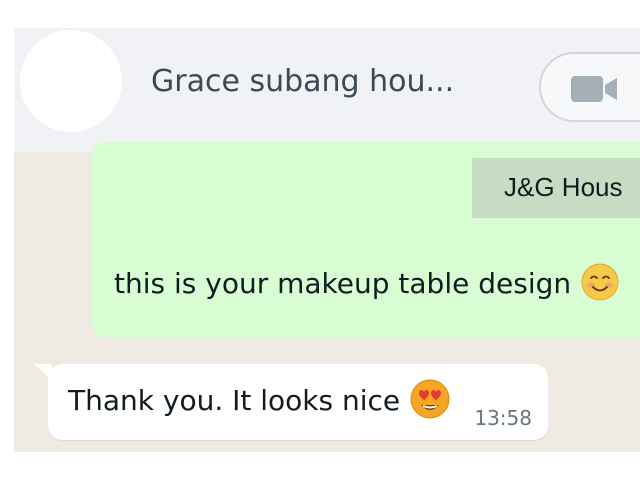 This screenshot has height=480, width=640. I want to click on incoming-message-body: Thank you. It looks nice, so click(234, 400).